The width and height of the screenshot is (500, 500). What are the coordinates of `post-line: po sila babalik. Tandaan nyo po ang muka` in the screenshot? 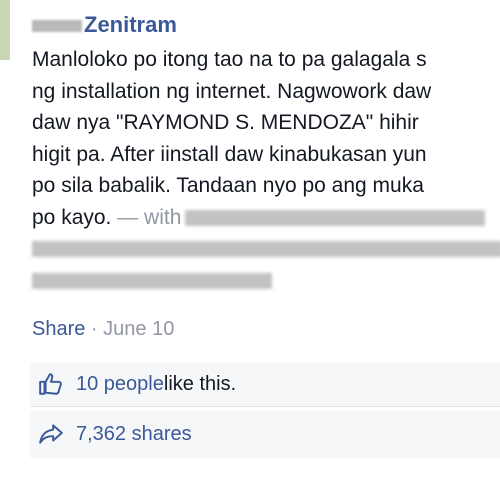 It's located at (228, 185).